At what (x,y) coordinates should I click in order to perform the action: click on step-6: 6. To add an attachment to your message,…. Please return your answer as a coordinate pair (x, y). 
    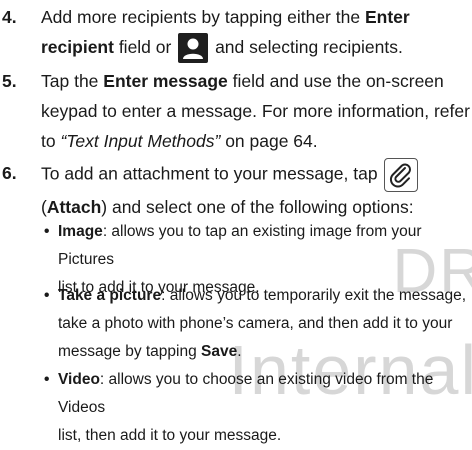
    Looking at the image, I should click on (236, 190).